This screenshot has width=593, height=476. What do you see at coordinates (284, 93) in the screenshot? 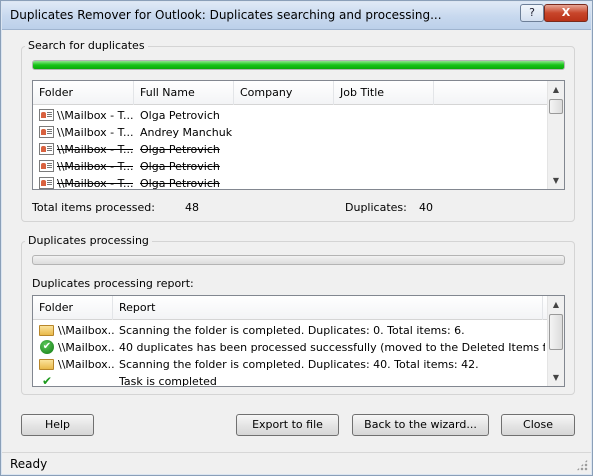
I see `column-company: Company` at bounding box center [284, 93].